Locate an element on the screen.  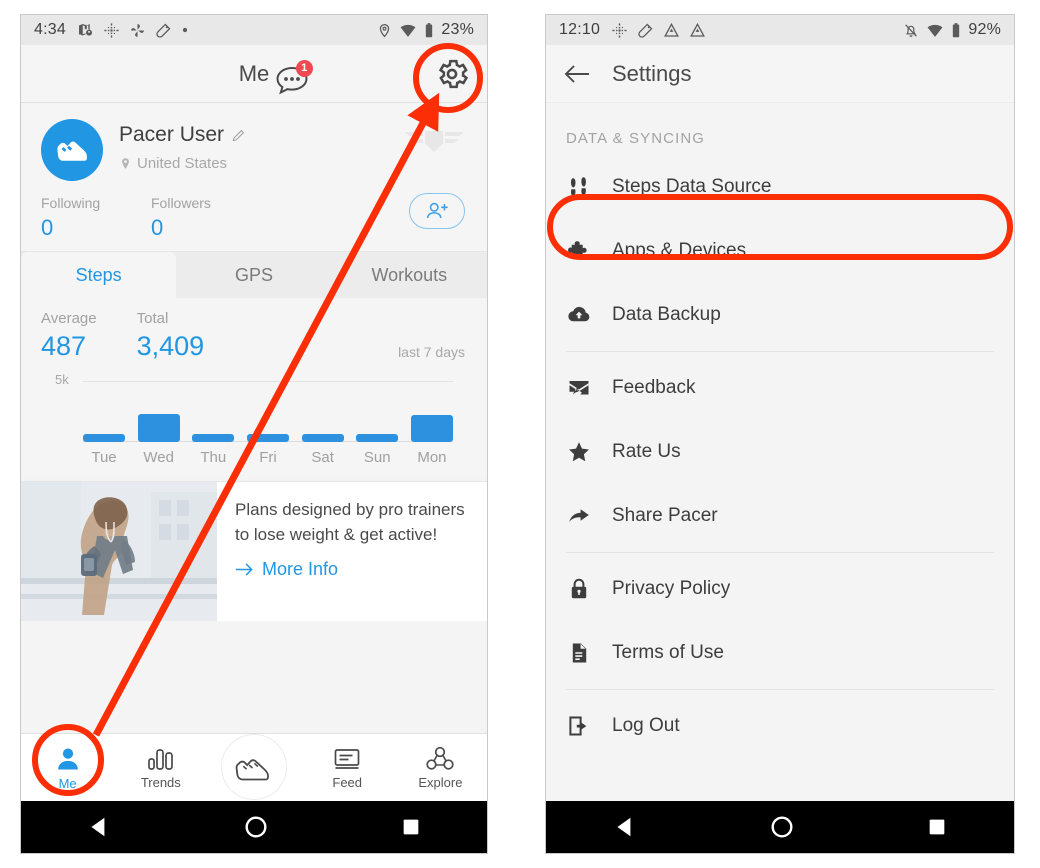
annotation-circle-me is located at coordinates (68, 760).